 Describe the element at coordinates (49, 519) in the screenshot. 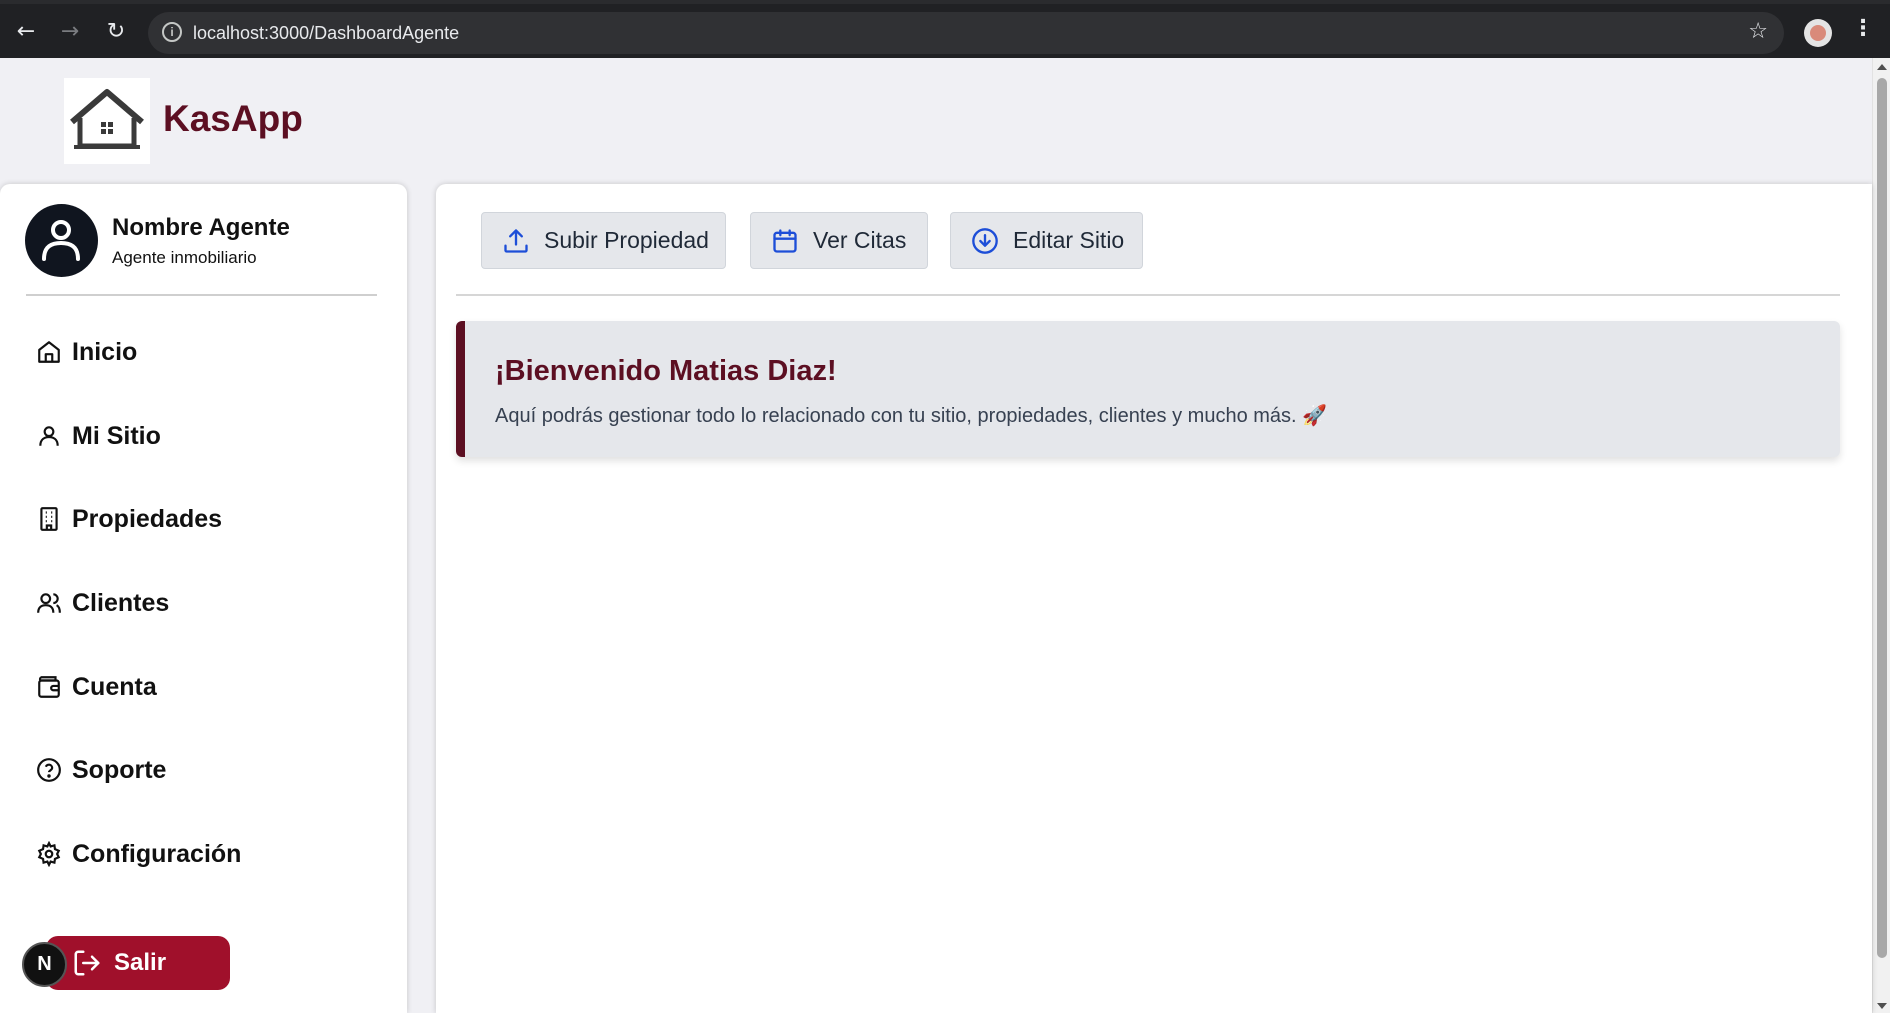

I see `building-icon` at that location.